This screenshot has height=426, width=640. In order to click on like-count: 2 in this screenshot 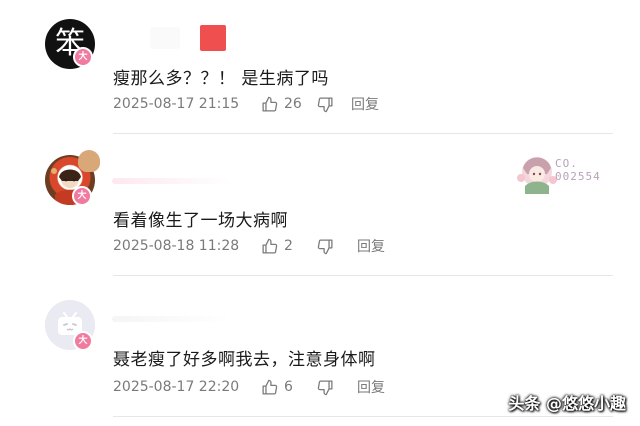, I will do `click(288, 246)`.